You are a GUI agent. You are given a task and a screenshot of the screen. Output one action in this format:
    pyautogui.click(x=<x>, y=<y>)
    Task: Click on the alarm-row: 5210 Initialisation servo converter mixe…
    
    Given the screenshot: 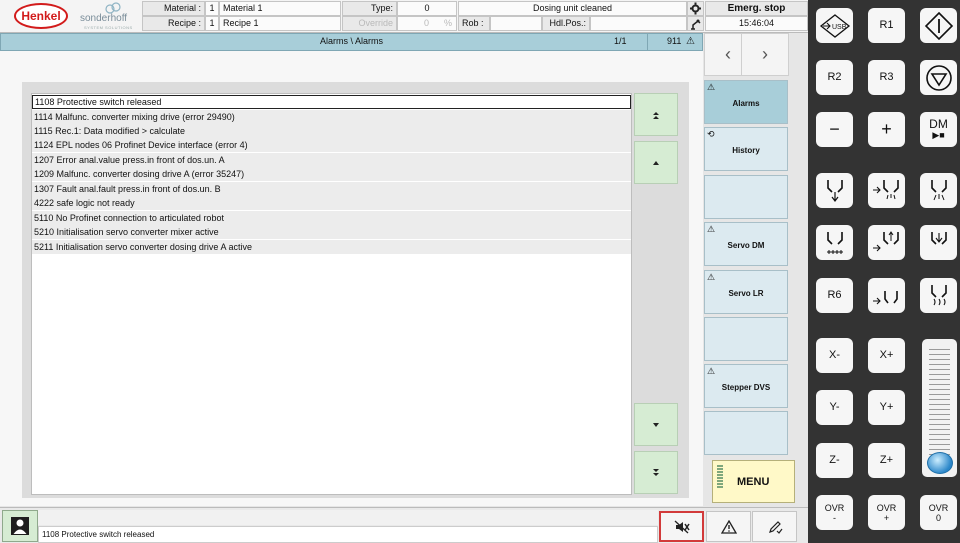 What is the action you would take?
    pyautogui.click(x=331, y=232)
    